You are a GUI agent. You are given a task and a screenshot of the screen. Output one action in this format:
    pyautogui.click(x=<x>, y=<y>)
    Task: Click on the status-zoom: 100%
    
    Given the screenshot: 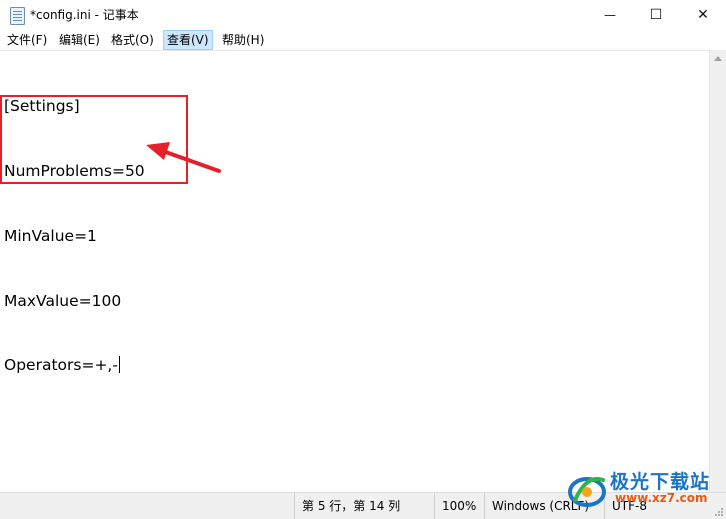 What is the action you would take?
    pyautogui.click(x=461, y=506)
    